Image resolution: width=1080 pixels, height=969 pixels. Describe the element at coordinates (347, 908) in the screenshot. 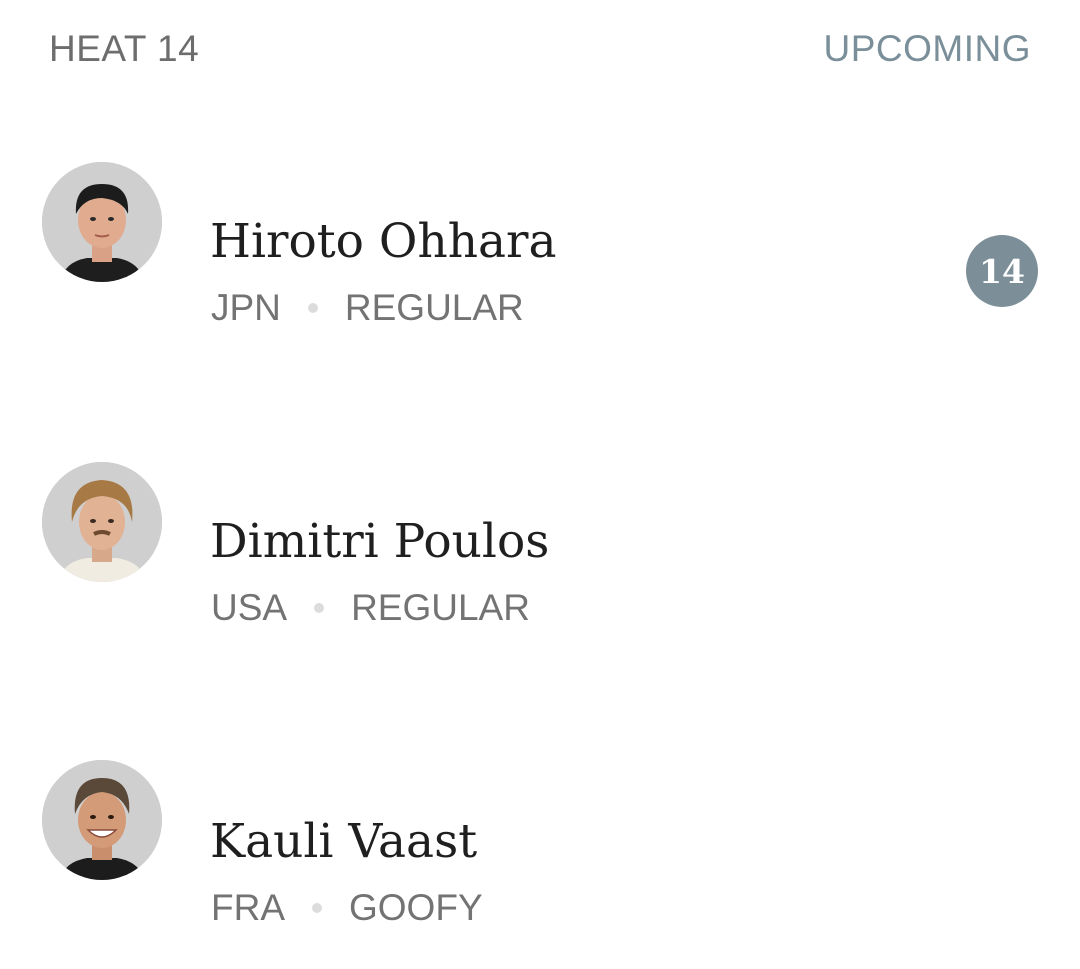

I see `surfer-meta: FRA GOOFY` at that location.